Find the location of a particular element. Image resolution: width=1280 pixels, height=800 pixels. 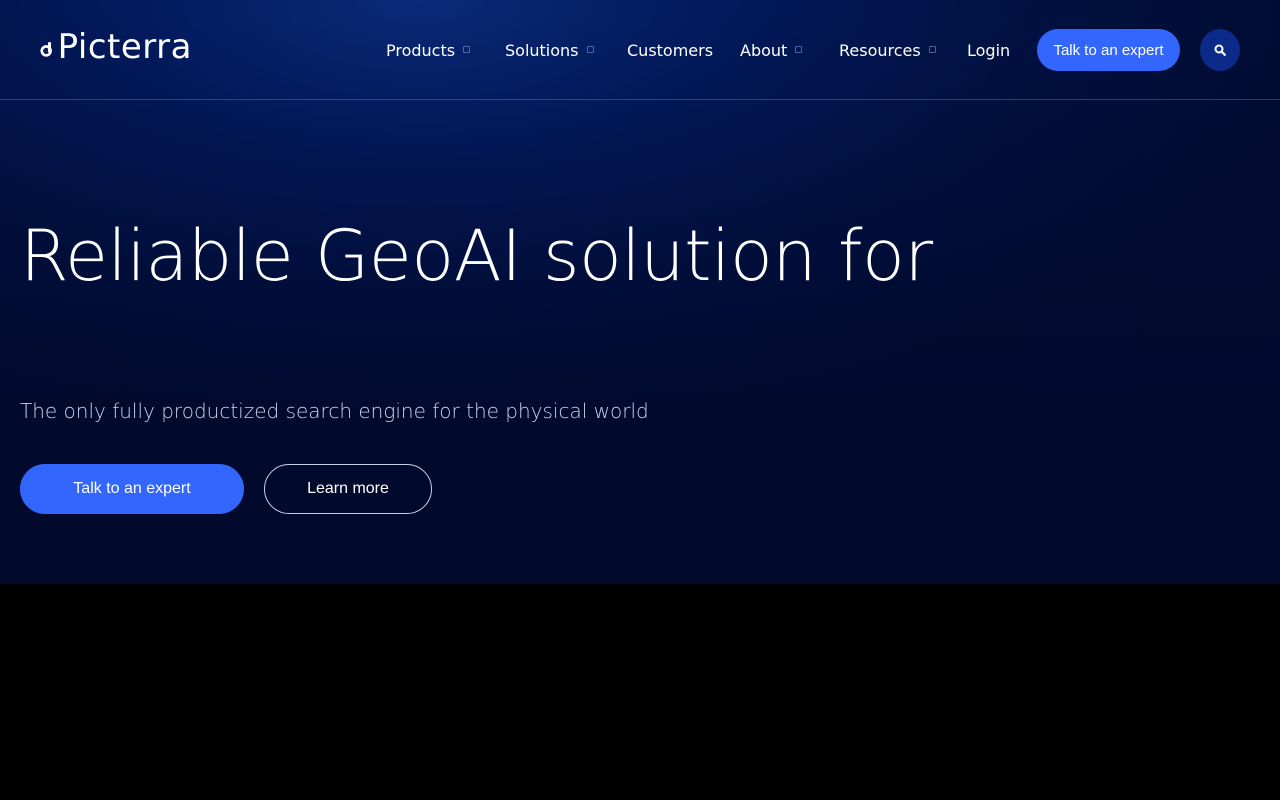

search-button is located at coordinates (1220, 50).